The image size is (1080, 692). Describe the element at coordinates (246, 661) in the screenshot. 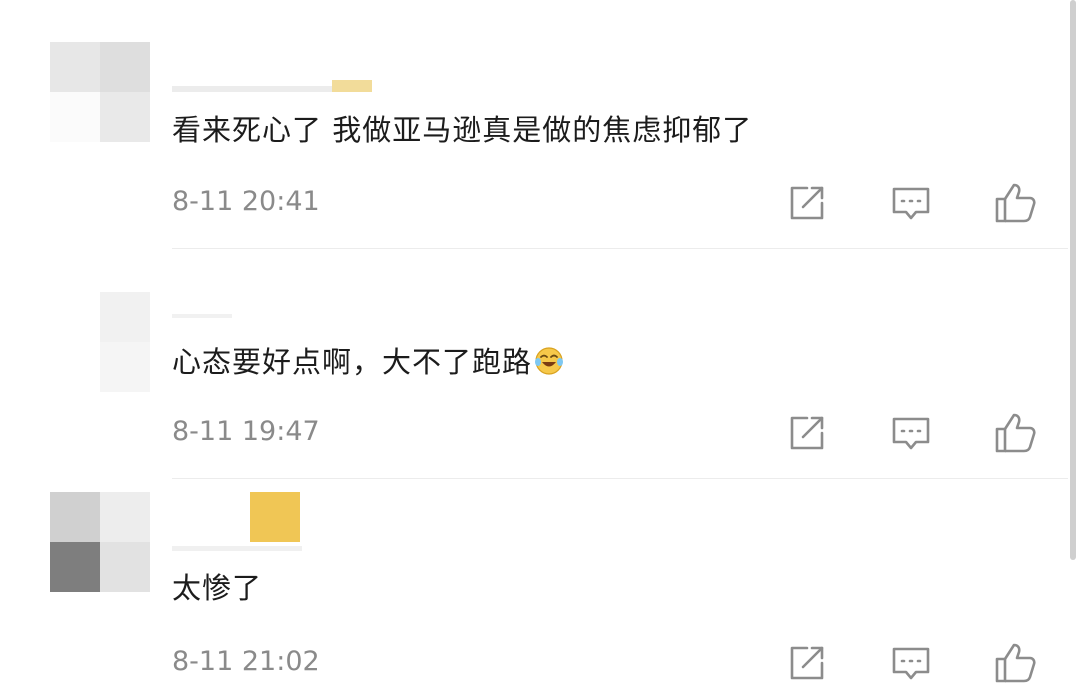

I see `comment-time: 8-11 21:02` at that location.